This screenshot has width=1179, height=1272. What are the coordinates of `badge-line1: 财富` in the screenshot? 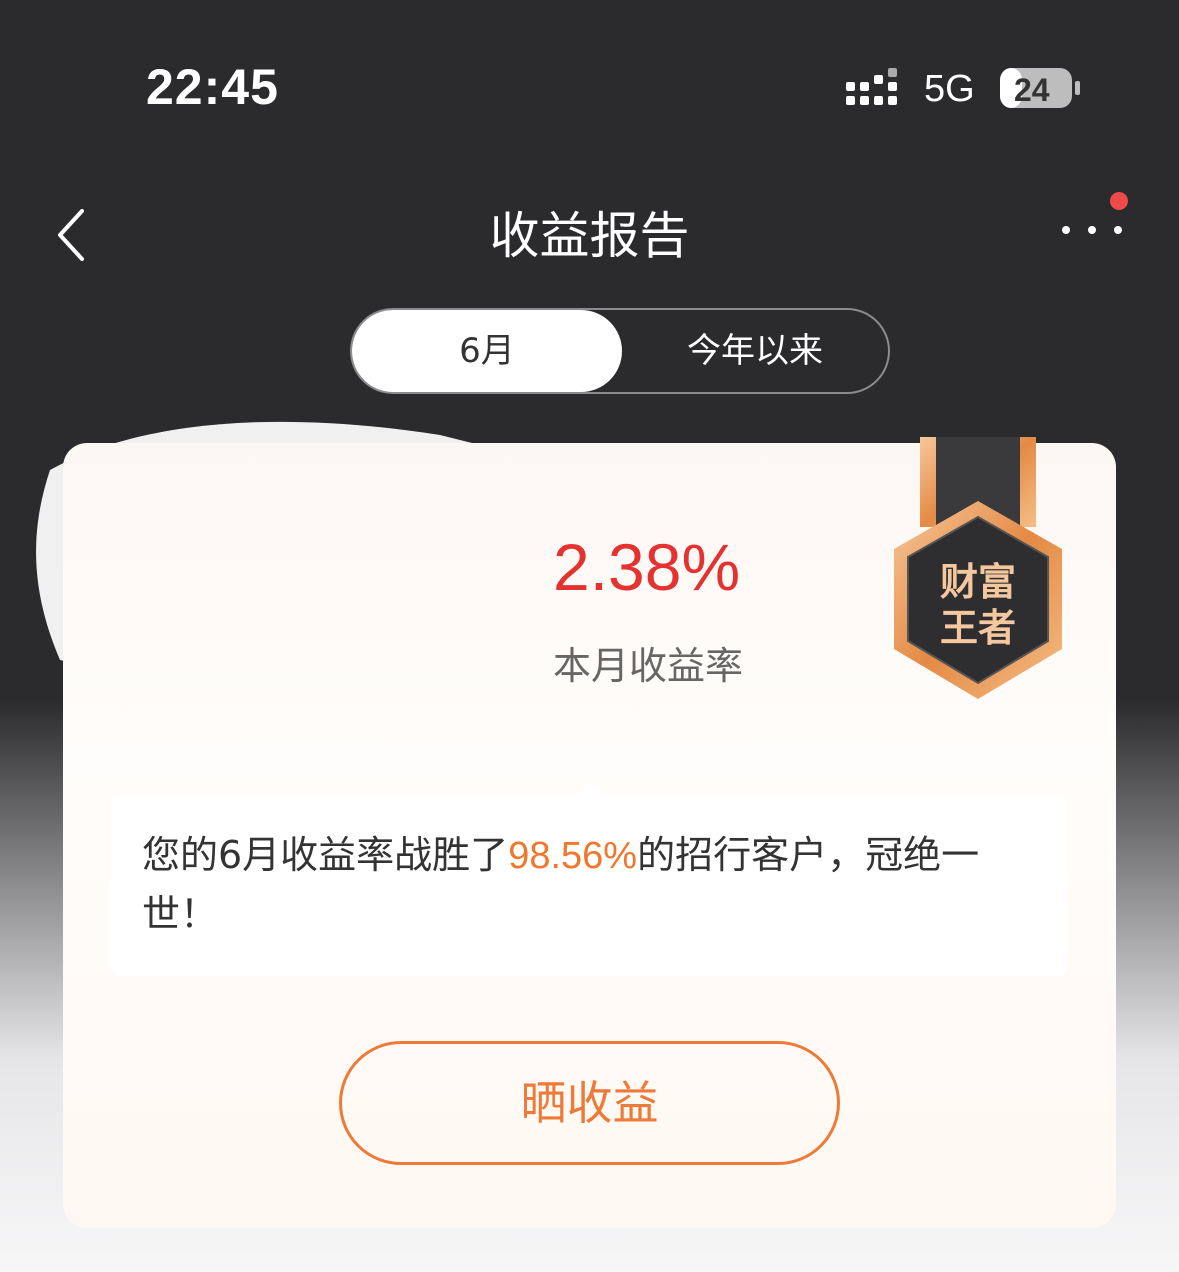 It's located at (978, 582).